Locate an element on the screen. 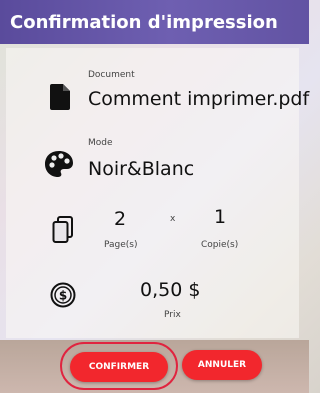 The width and height of the screenshot is (320, 393). page-count: 2 is located at coordinates (120, 219).